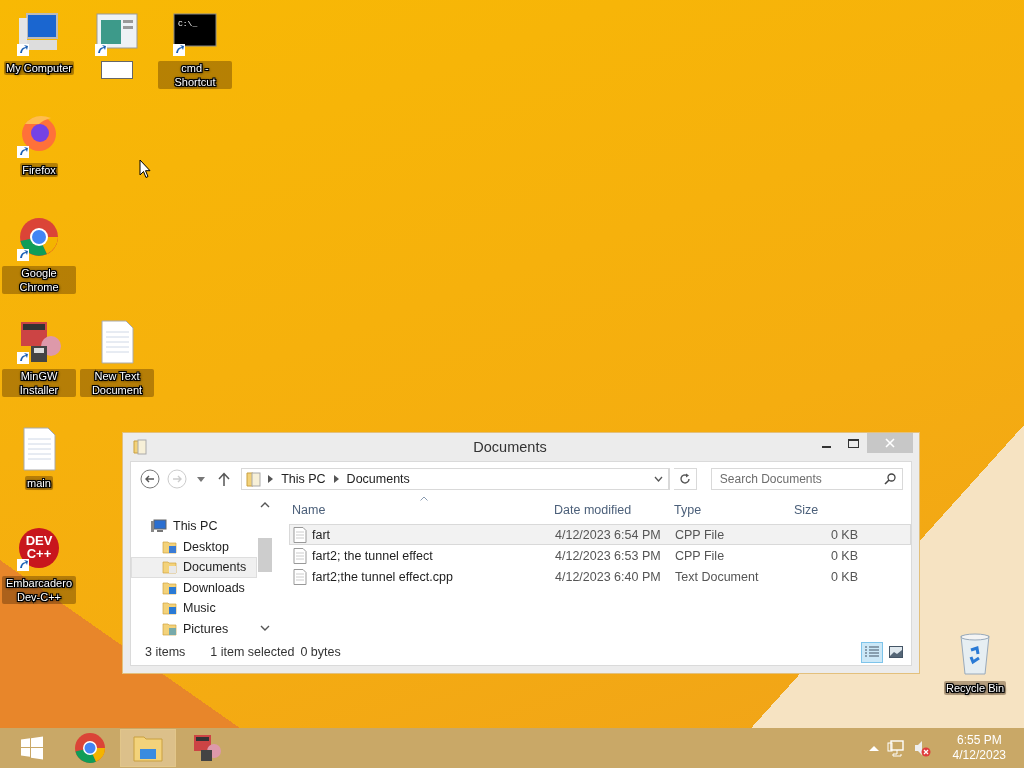 This screenshot has width=1024, height=768. Describe the element at coordinates (170, 546) in the screenshot. I see `desktop-folder-icon` at that location.